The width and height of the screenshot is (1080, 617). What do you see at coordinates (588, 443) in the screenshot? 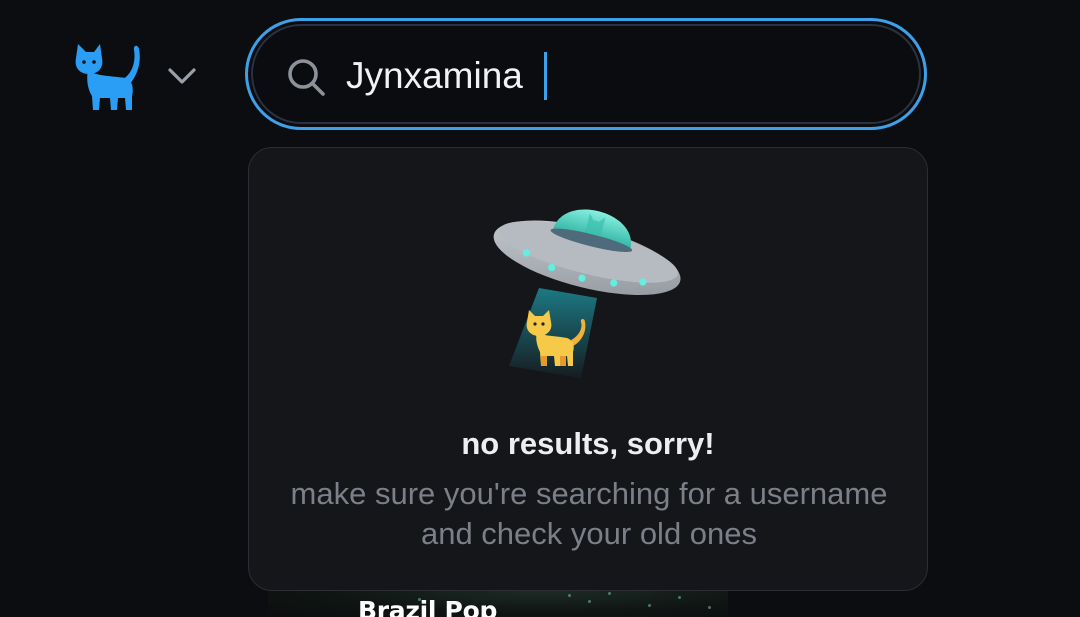
I see `no-results-title: no results, sorry!` at bounding box center [588, 443].